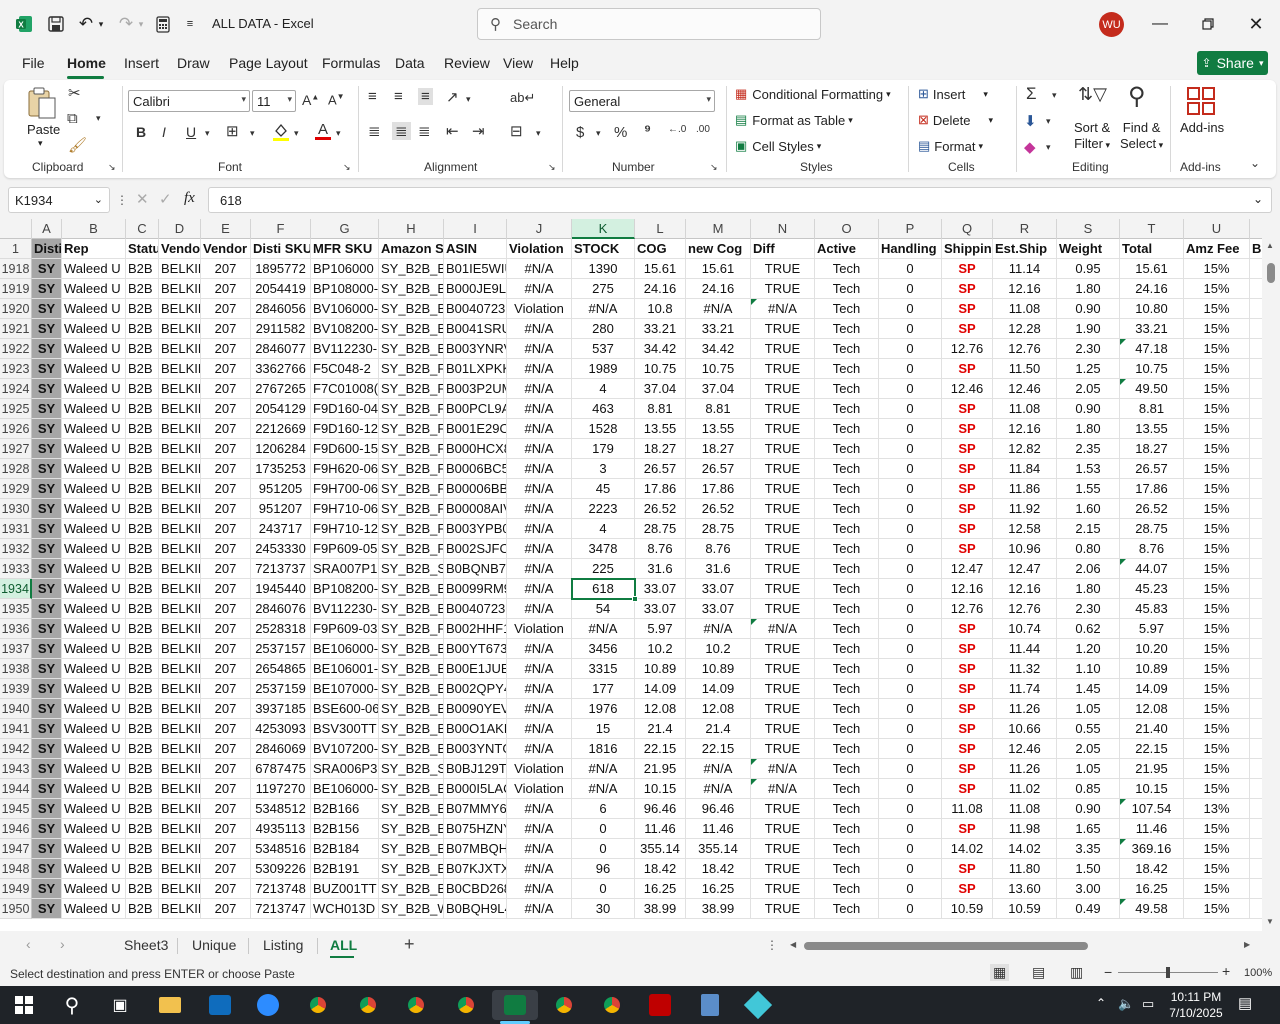  Describe the element at coordinates (967, 229) in the screenshot. I see `column-header-q: Q` at that location.